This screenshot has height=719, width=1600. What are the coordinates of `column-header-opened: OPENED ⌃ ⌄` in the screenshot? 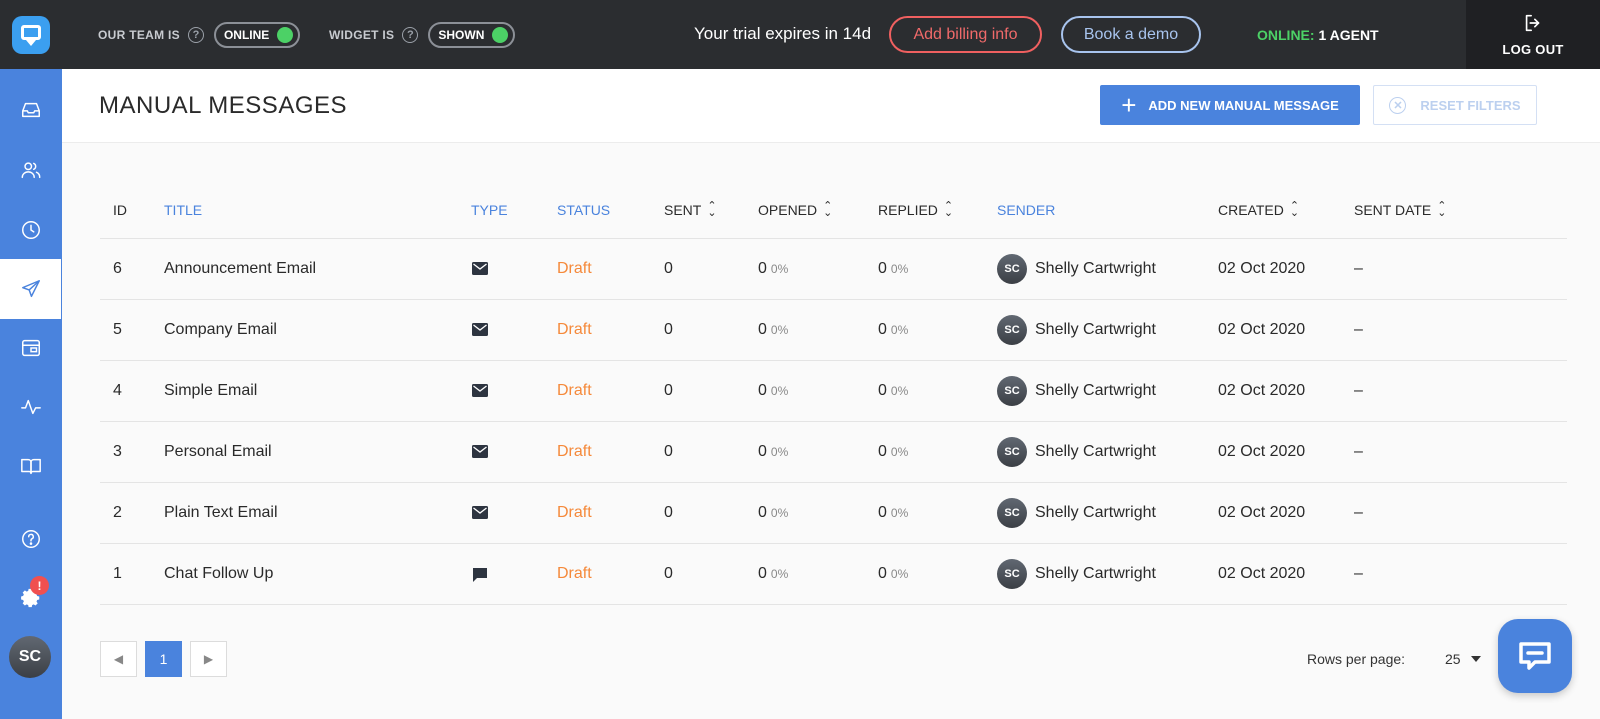 It's located at (795, 209).